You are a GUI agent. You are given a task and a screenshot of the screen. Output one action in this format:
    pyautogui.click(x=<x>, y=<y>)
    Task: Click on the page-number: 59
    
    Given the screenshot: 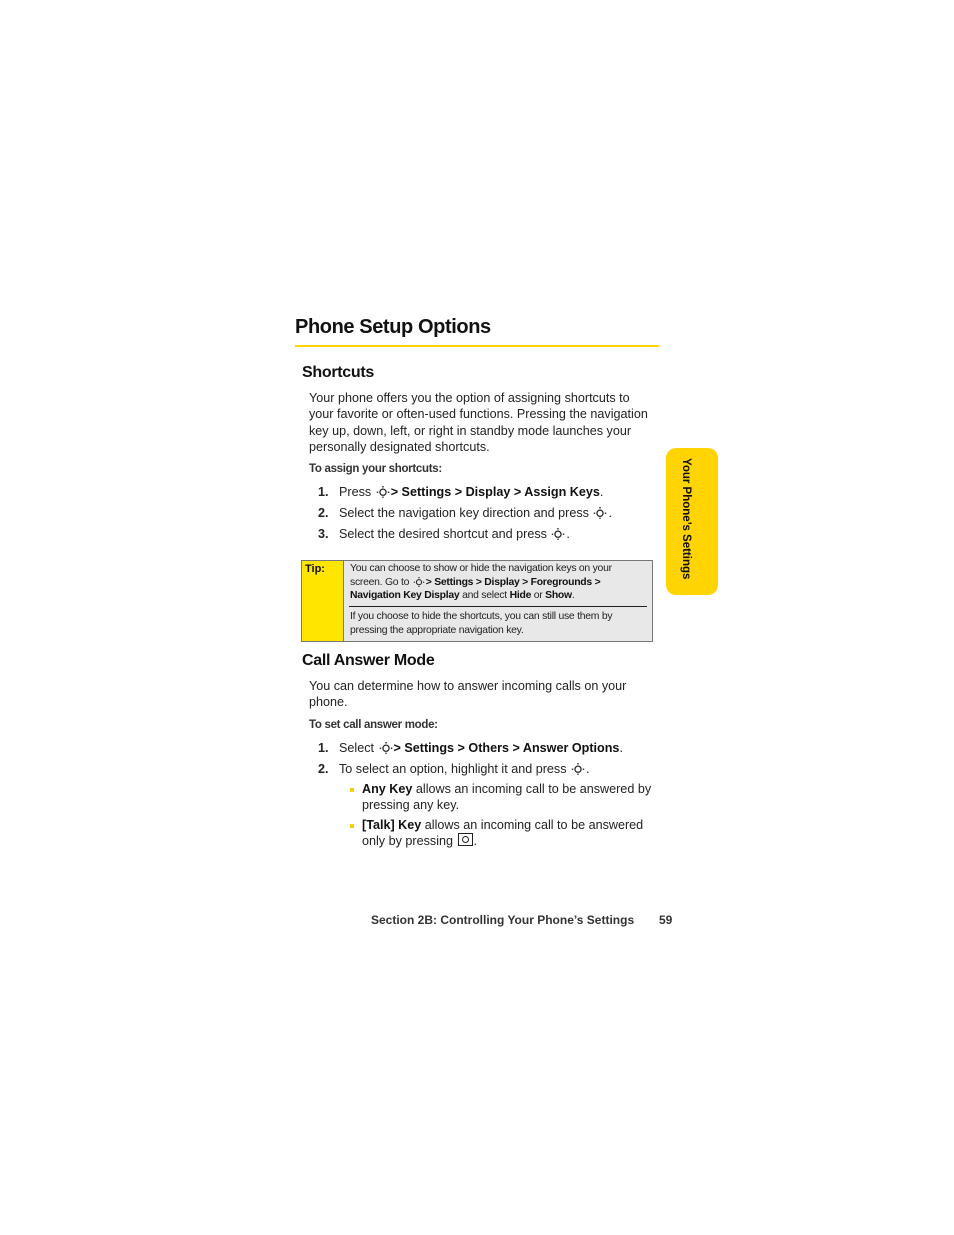 What is the action you would take?
    pyautogui.click(x=666, y=920)
    